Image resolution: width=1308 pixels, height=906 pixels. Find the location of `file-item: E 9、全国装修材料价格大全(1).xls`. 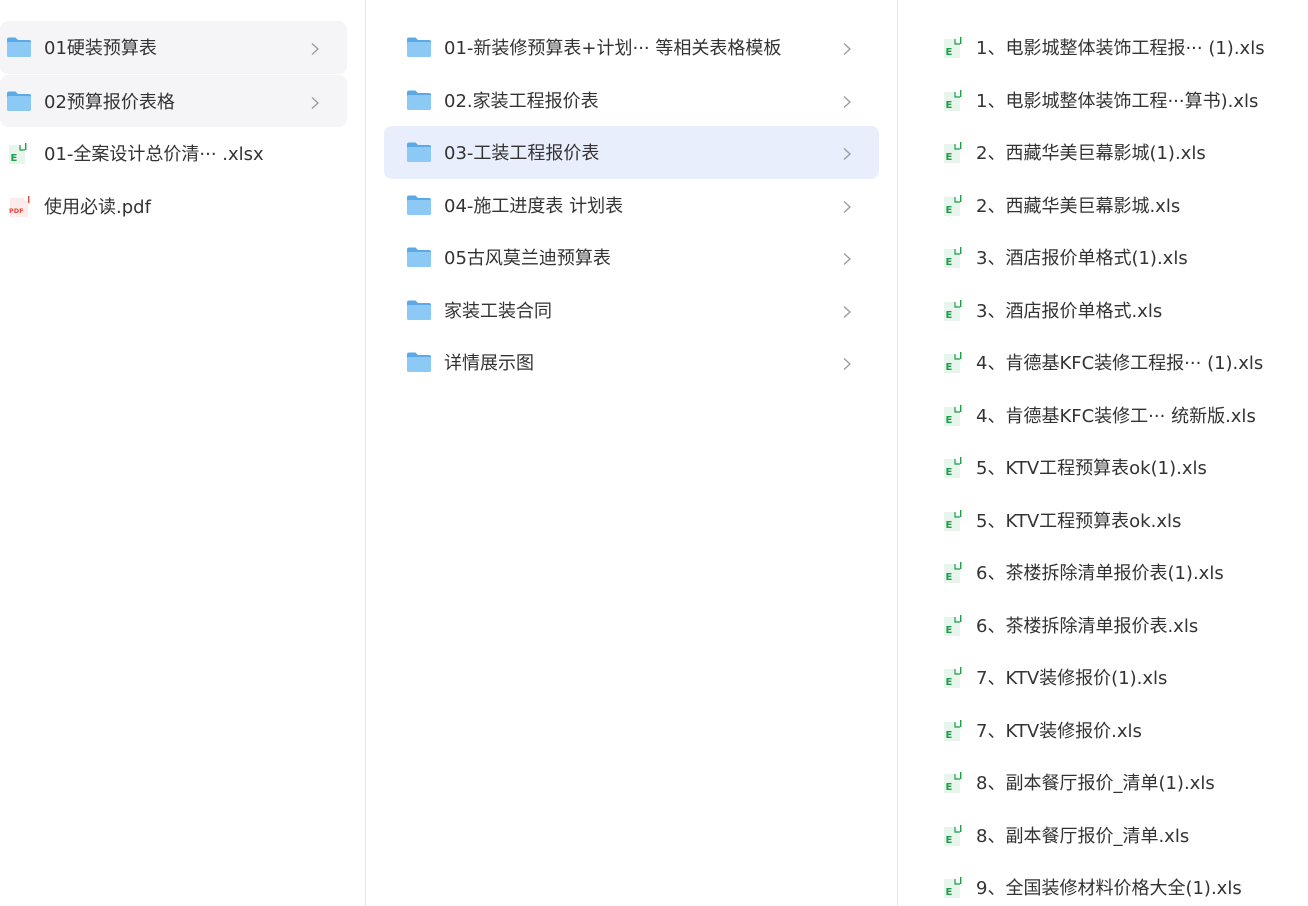

file-item: E 9、全国装修材料价格大全(1).xls is located at coordinates (1103, 883).